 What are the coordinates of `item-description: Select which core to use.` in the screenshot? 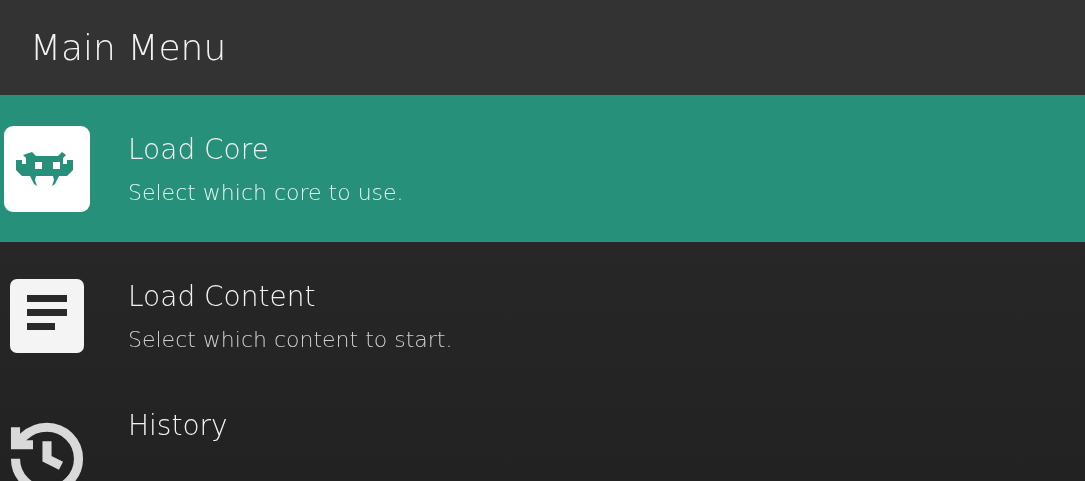 It's located at (266, 192).